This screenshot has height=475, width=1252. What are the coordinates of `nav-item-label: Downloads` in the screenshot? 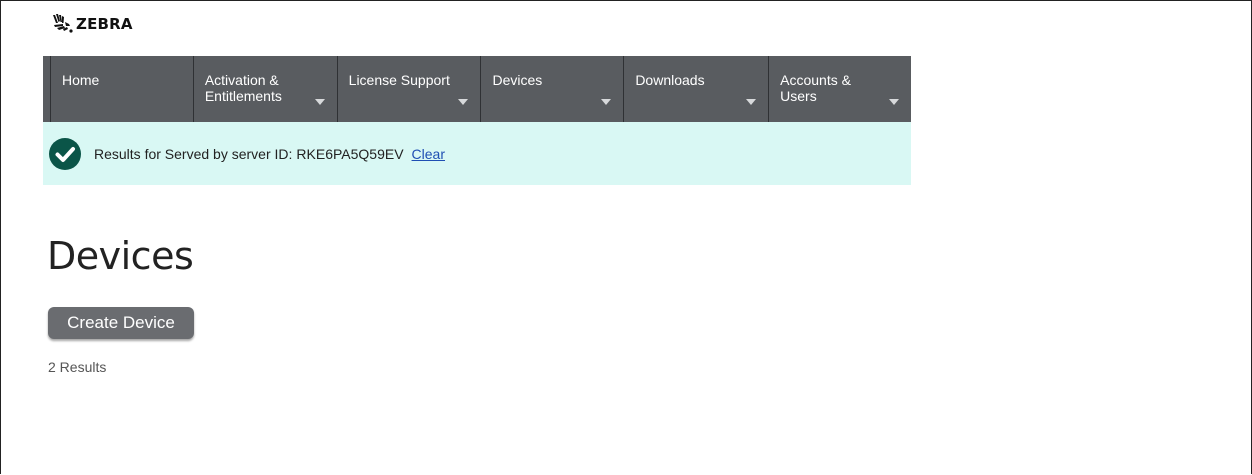 It's located at (670, 80).